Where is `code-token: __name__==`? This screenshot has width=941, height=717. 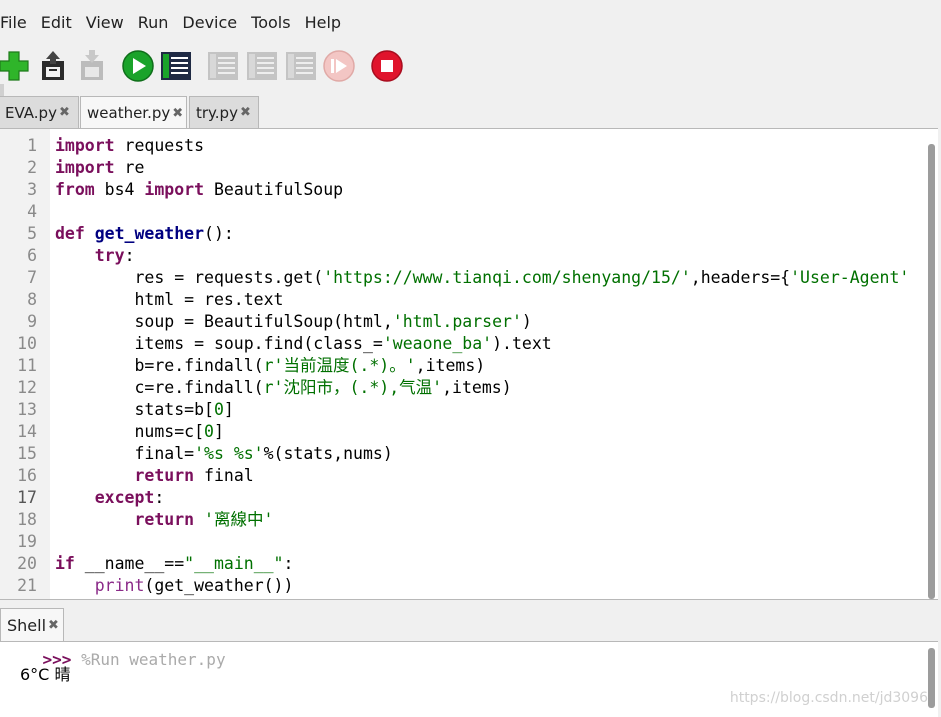
code-token: __name__== is located at coordinates (129, 563).